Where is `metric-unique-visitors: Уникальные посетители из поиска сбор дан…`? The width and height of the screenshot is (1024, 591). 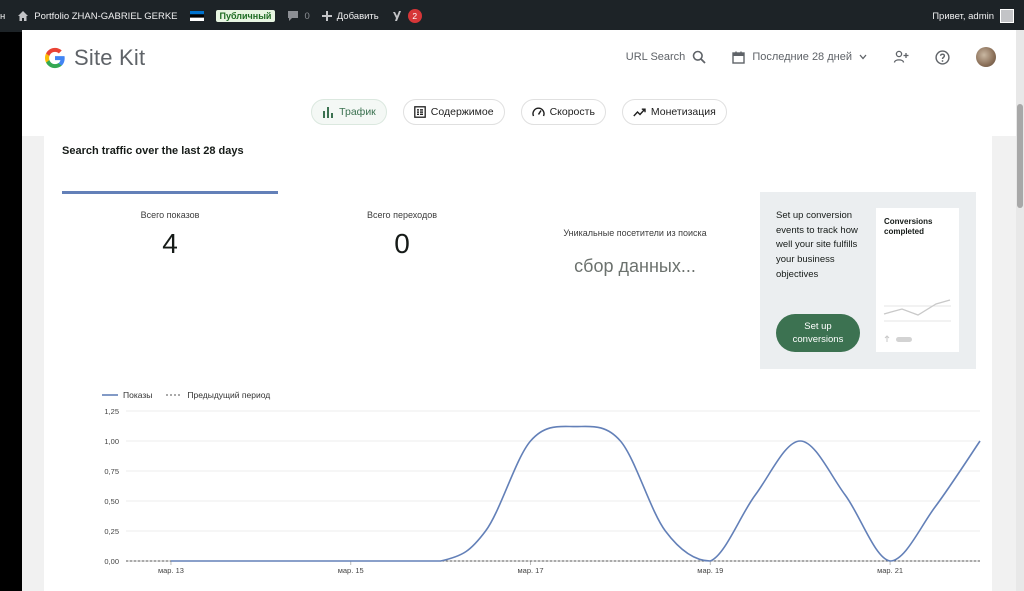
metric-unique-visitors: Уникальные посетители из поиска сбор дан… is located at coordinates (635, 252).